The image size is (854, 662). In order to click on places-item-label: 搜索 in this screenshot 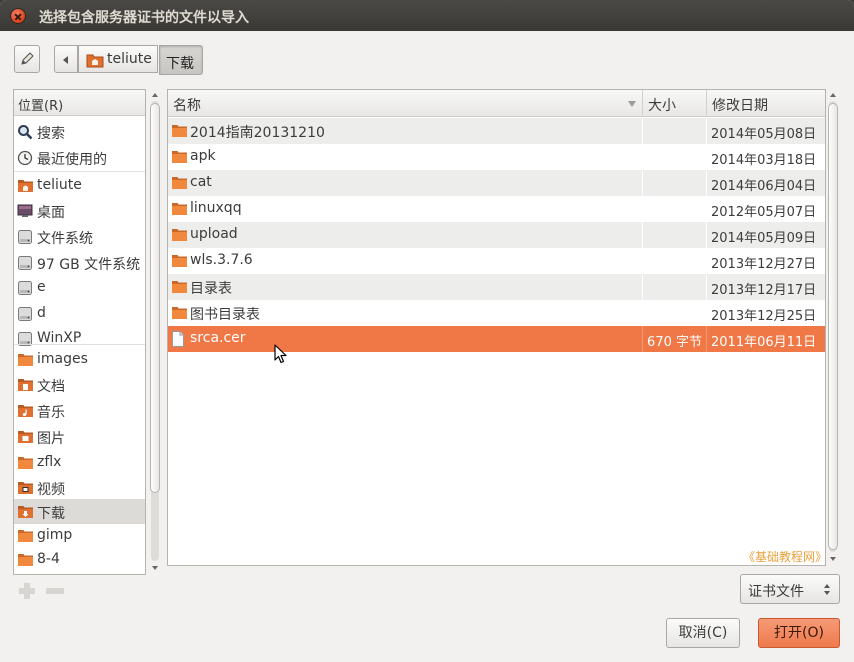, I will do `click(51, 134)`.